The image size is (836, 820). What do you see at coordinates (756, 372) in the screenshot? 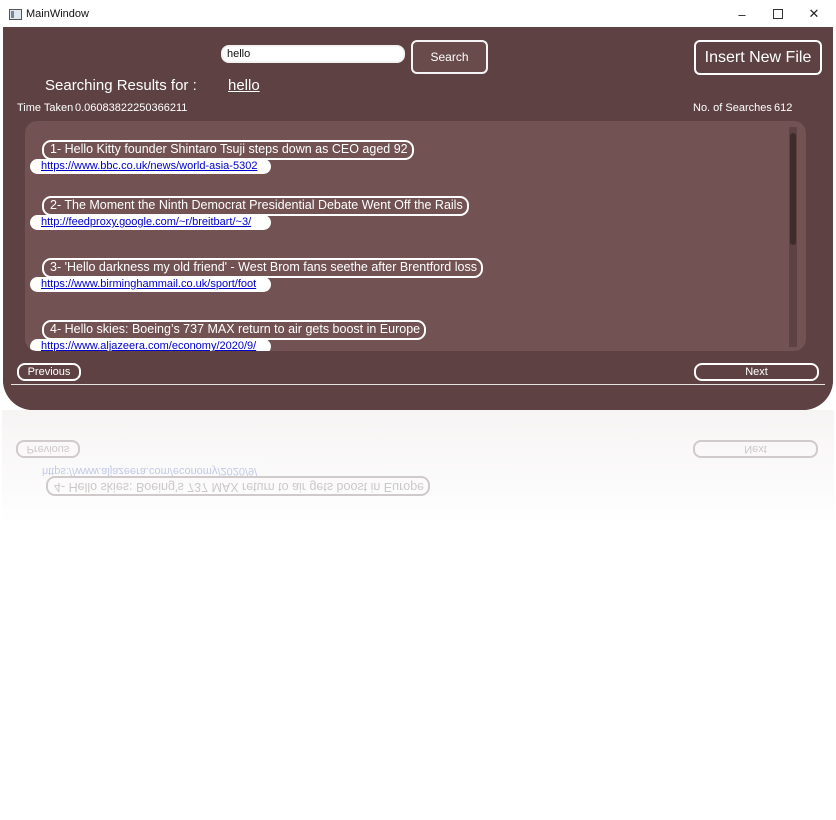
I see `next-button: Next` at bounding box center [756, 372].